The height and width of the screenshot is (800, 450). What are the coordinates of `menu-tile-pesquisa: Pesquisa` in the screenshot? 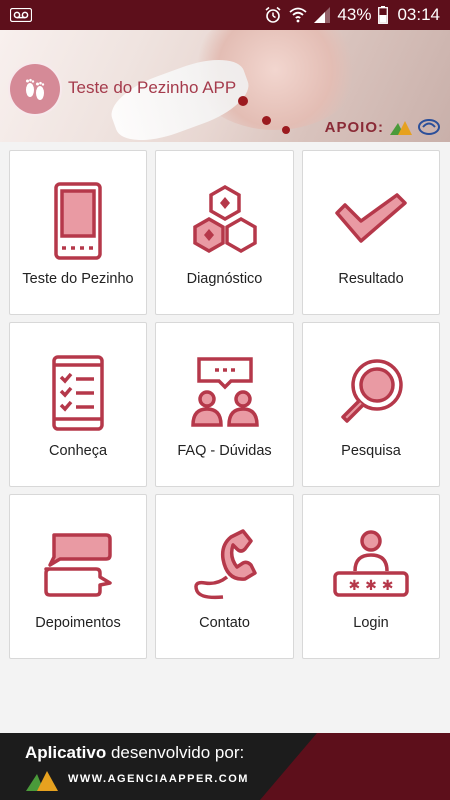 It's located at (371, 404).